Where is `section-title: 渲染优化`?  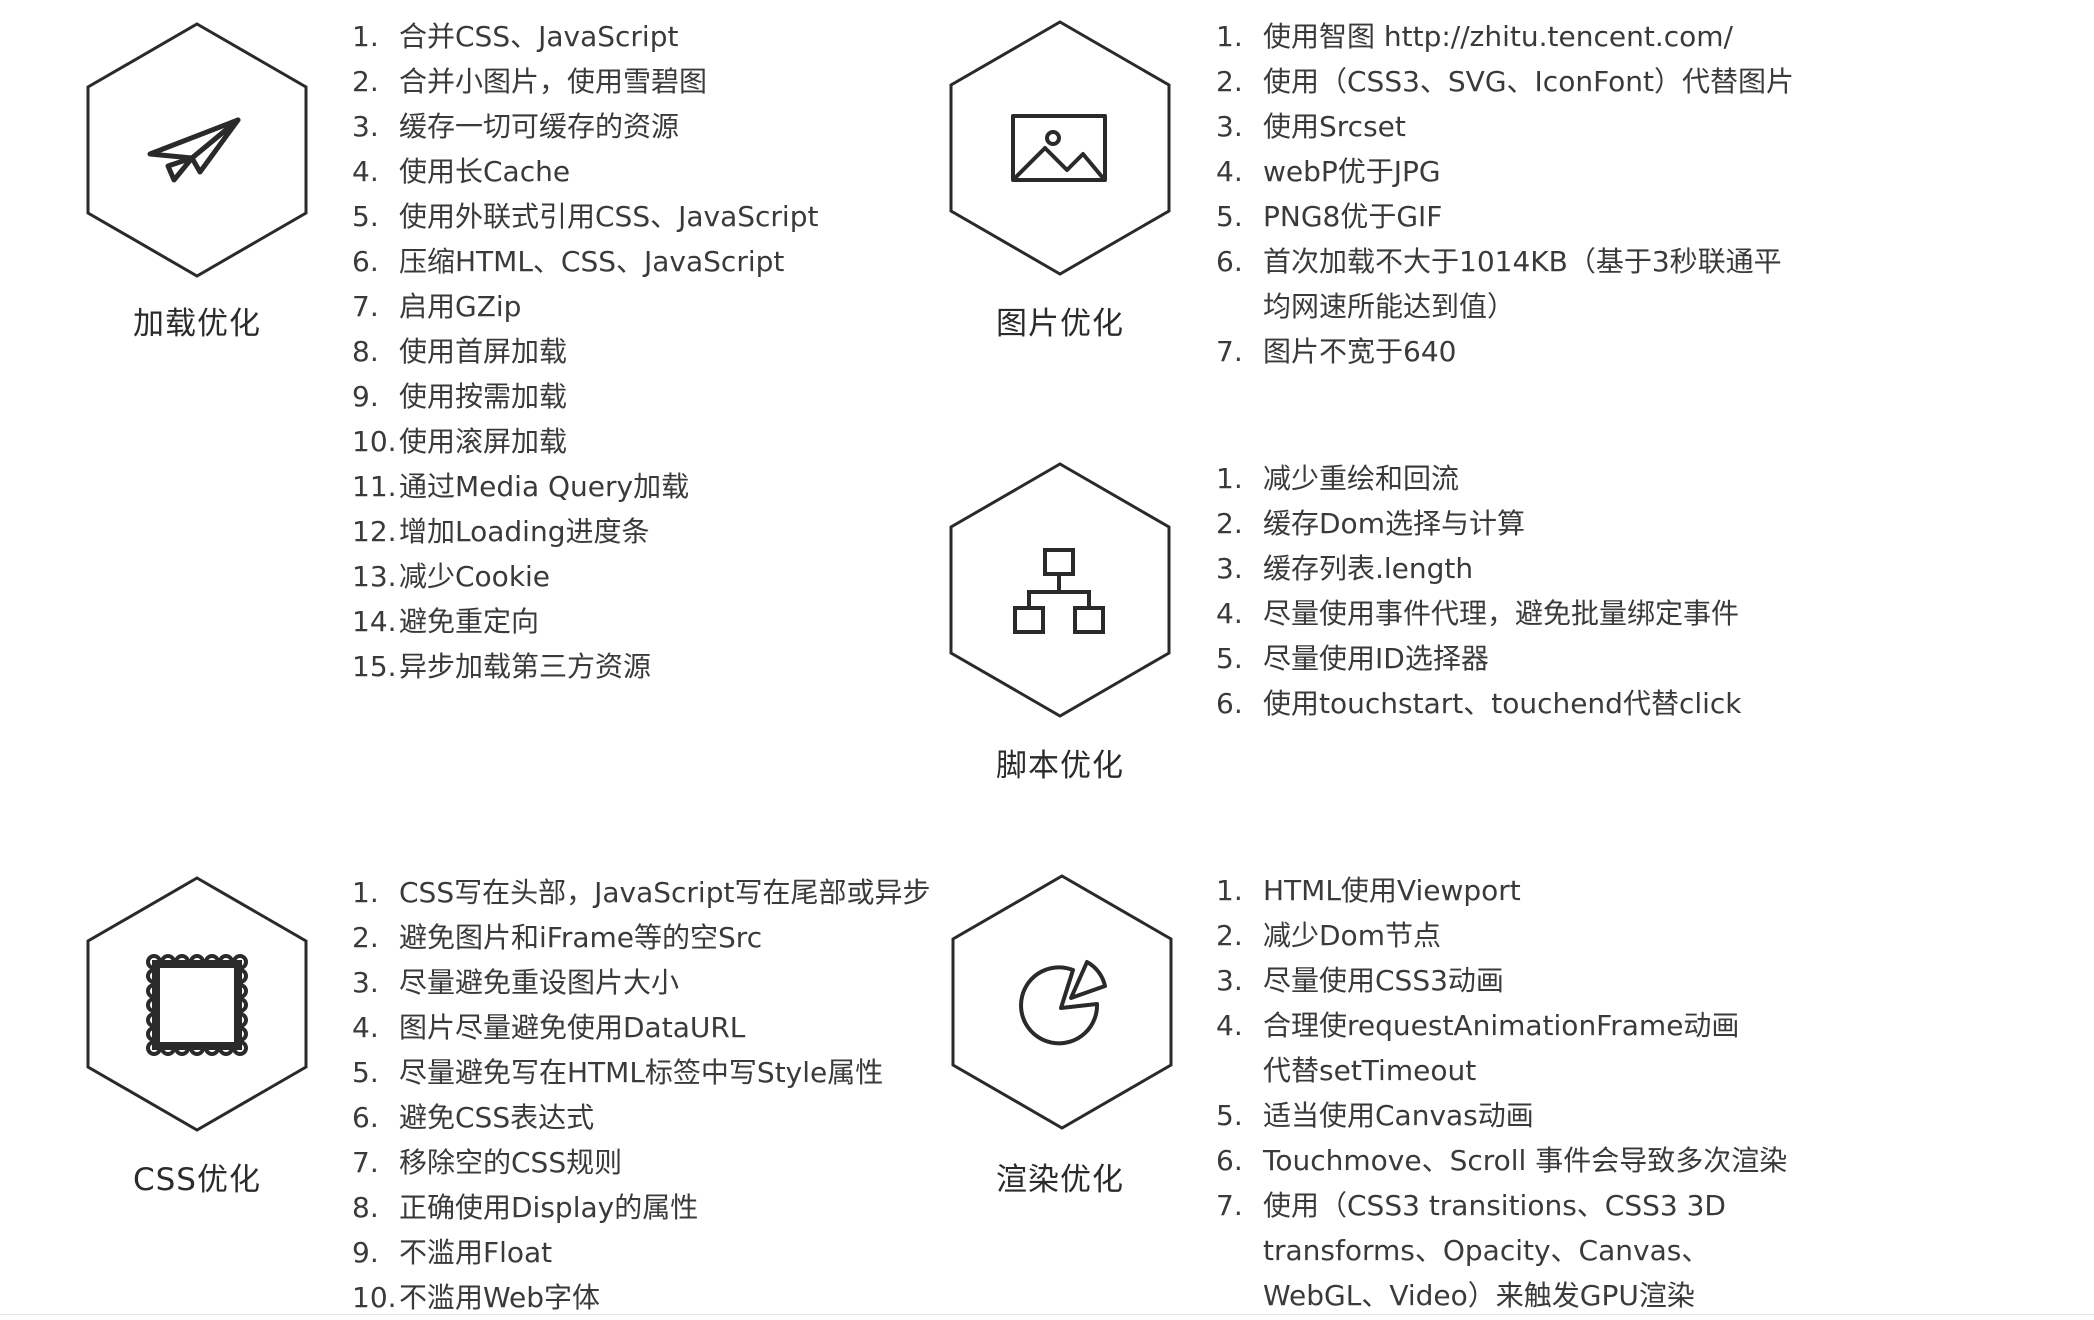 section-title: 渲染优化 is located at coordinates (1060, 1180).